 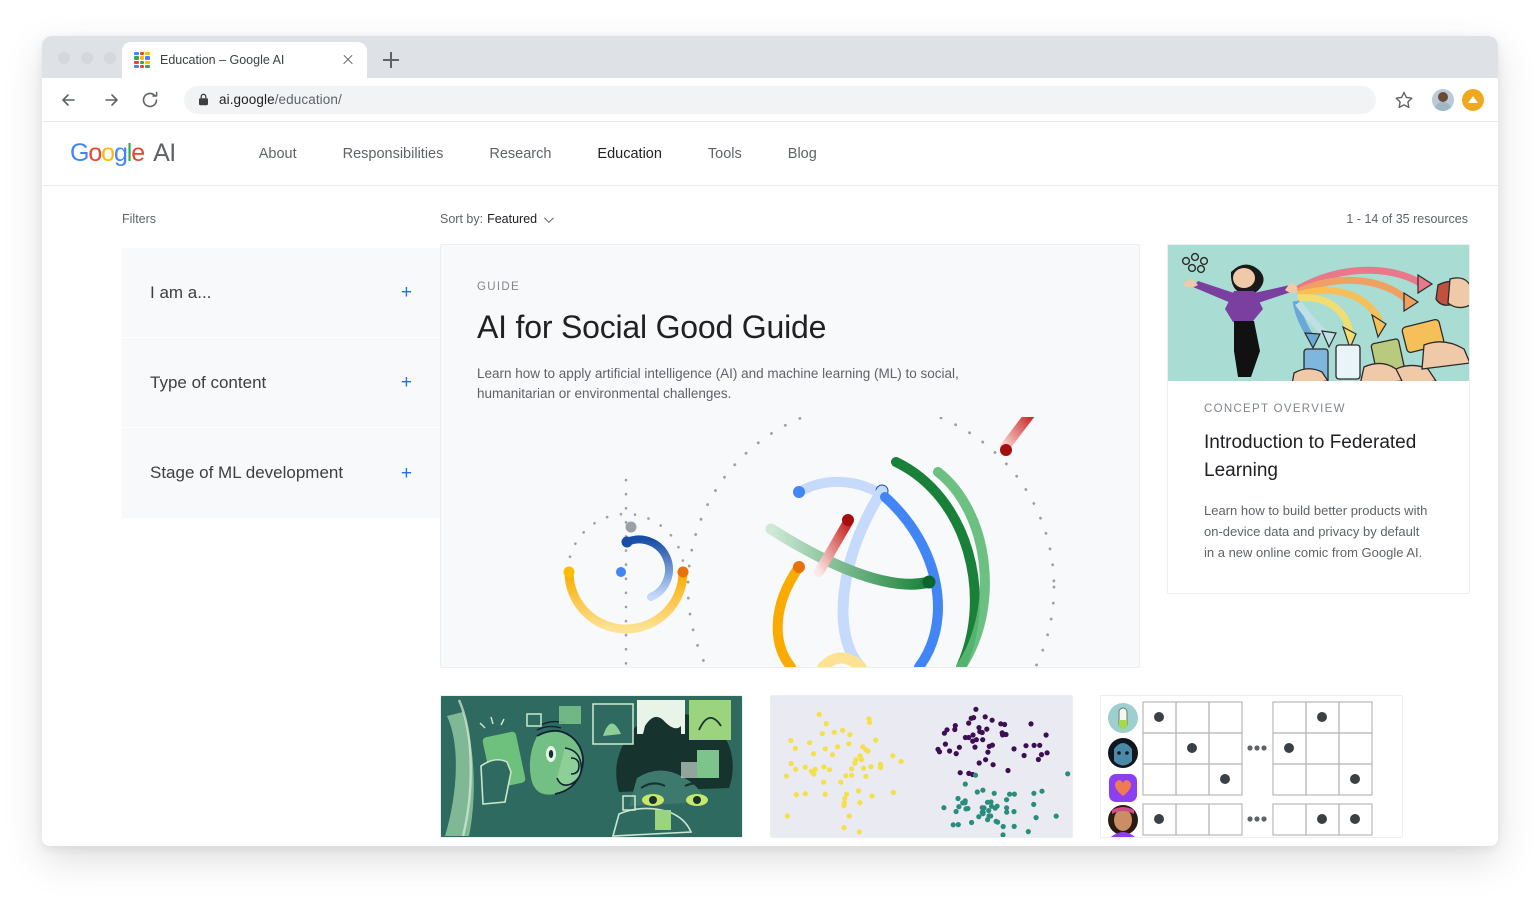 What do you see at coordinates (512, 219) in the screenshot?
I see `sort-by-value: Featured` at bounding box center [512, 219].